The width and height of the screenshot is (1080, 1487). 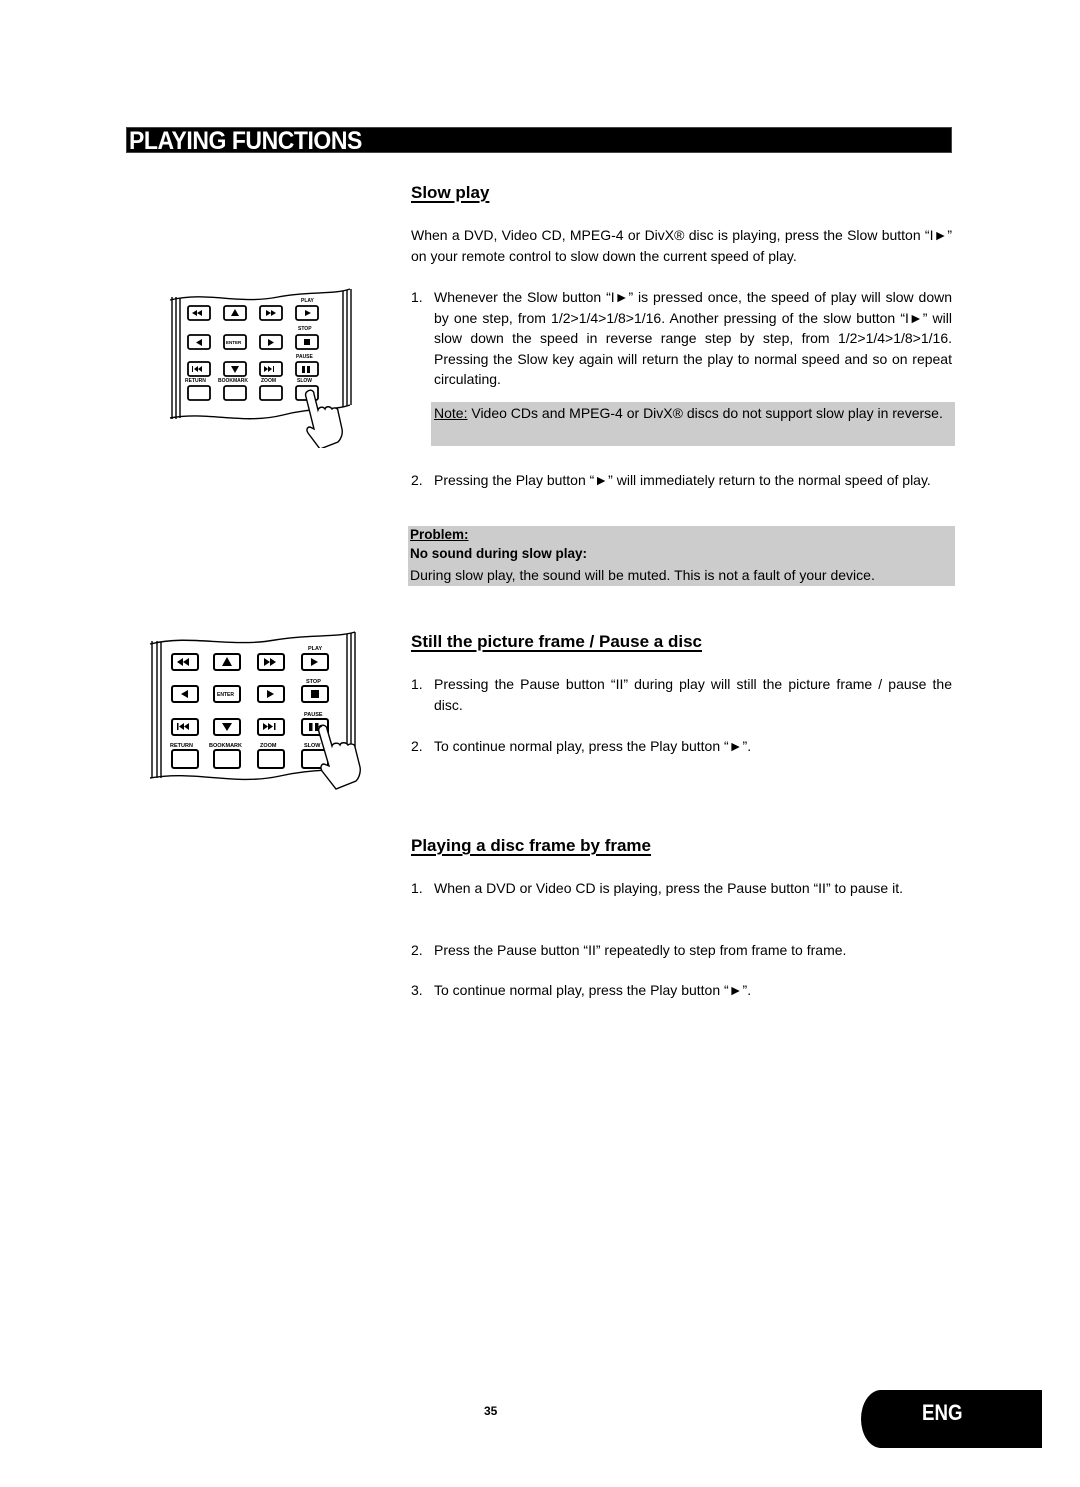 I want to click on language-label: ENG, so click(x=942, y=1412).